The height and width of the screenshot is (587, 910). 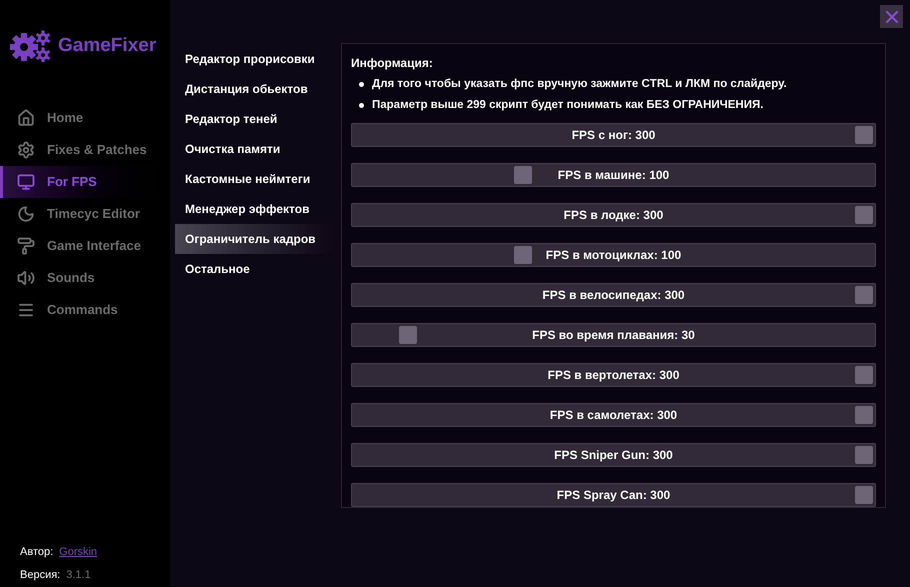 I want to click on version-number: 3.1.1, so click(x=78, y=575).